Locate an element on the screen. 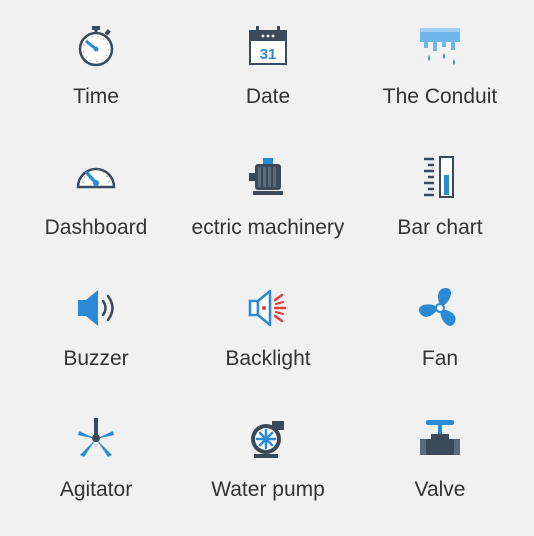 The height and width of the screenshot is (536, 534). widget-time: Time is located at coordinates (96, 77).